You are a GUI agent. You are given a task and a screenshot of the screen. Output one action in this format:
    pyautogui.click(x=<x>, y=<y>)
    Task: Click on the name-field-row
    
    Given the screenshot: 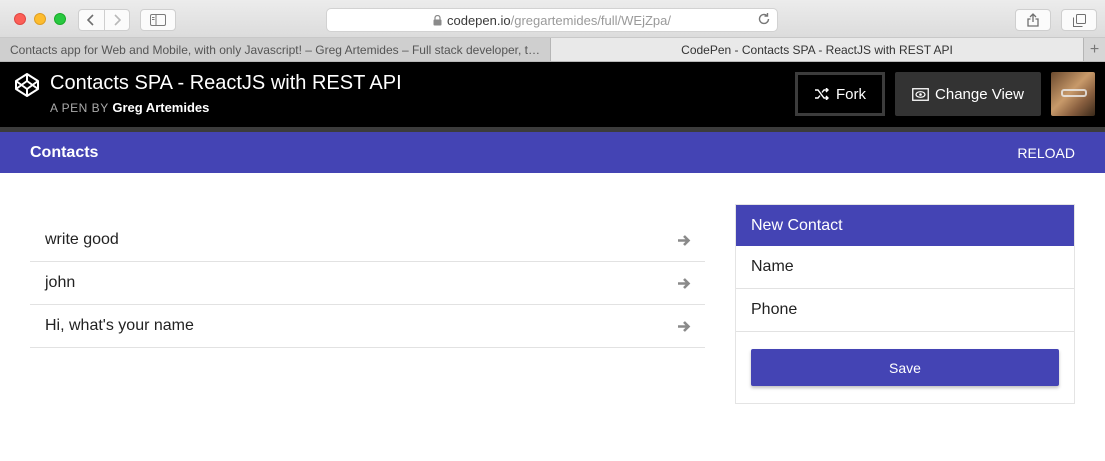 What is the action you would take?
    pyautogui.click(x=905, y=267)
    